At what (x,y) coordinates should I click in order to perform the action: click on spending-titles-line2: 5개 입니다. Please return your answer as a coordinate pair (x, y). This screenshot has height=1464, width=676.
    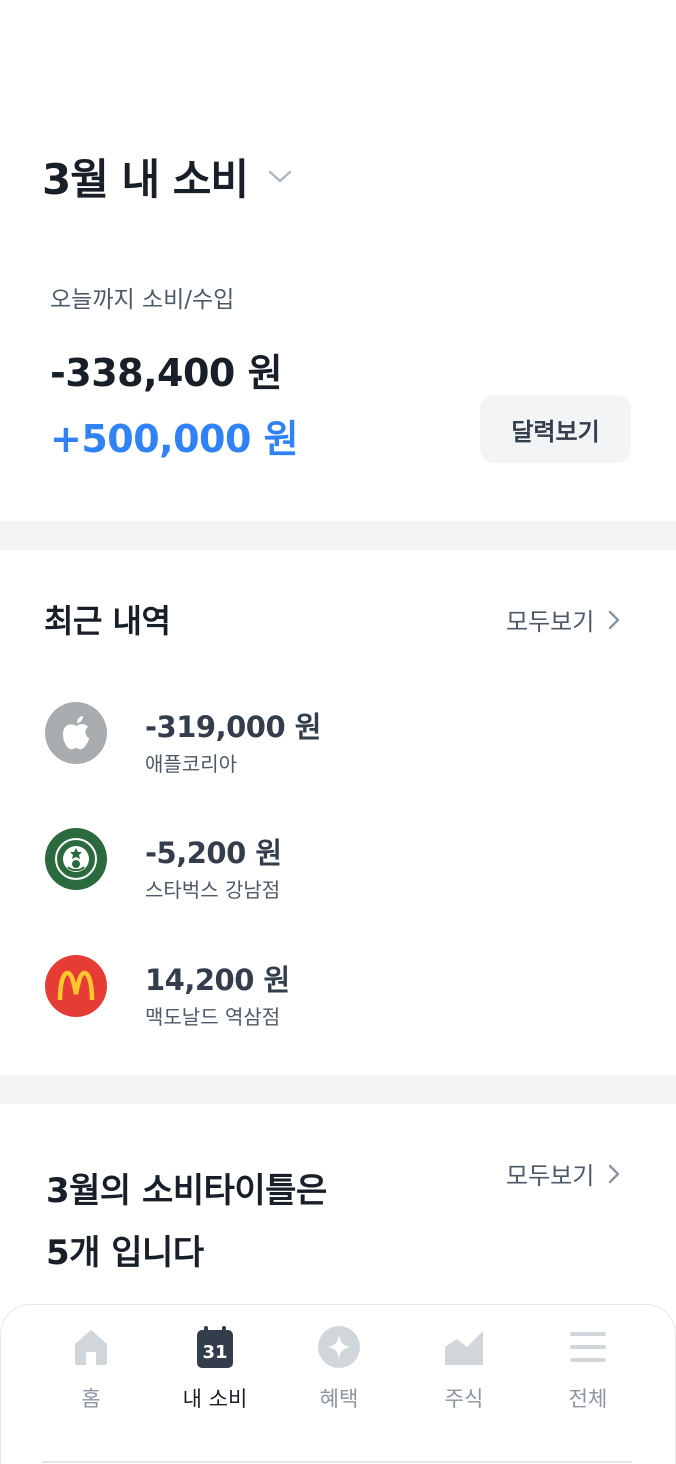
    Looking at the image, I should click on (125, 1253).